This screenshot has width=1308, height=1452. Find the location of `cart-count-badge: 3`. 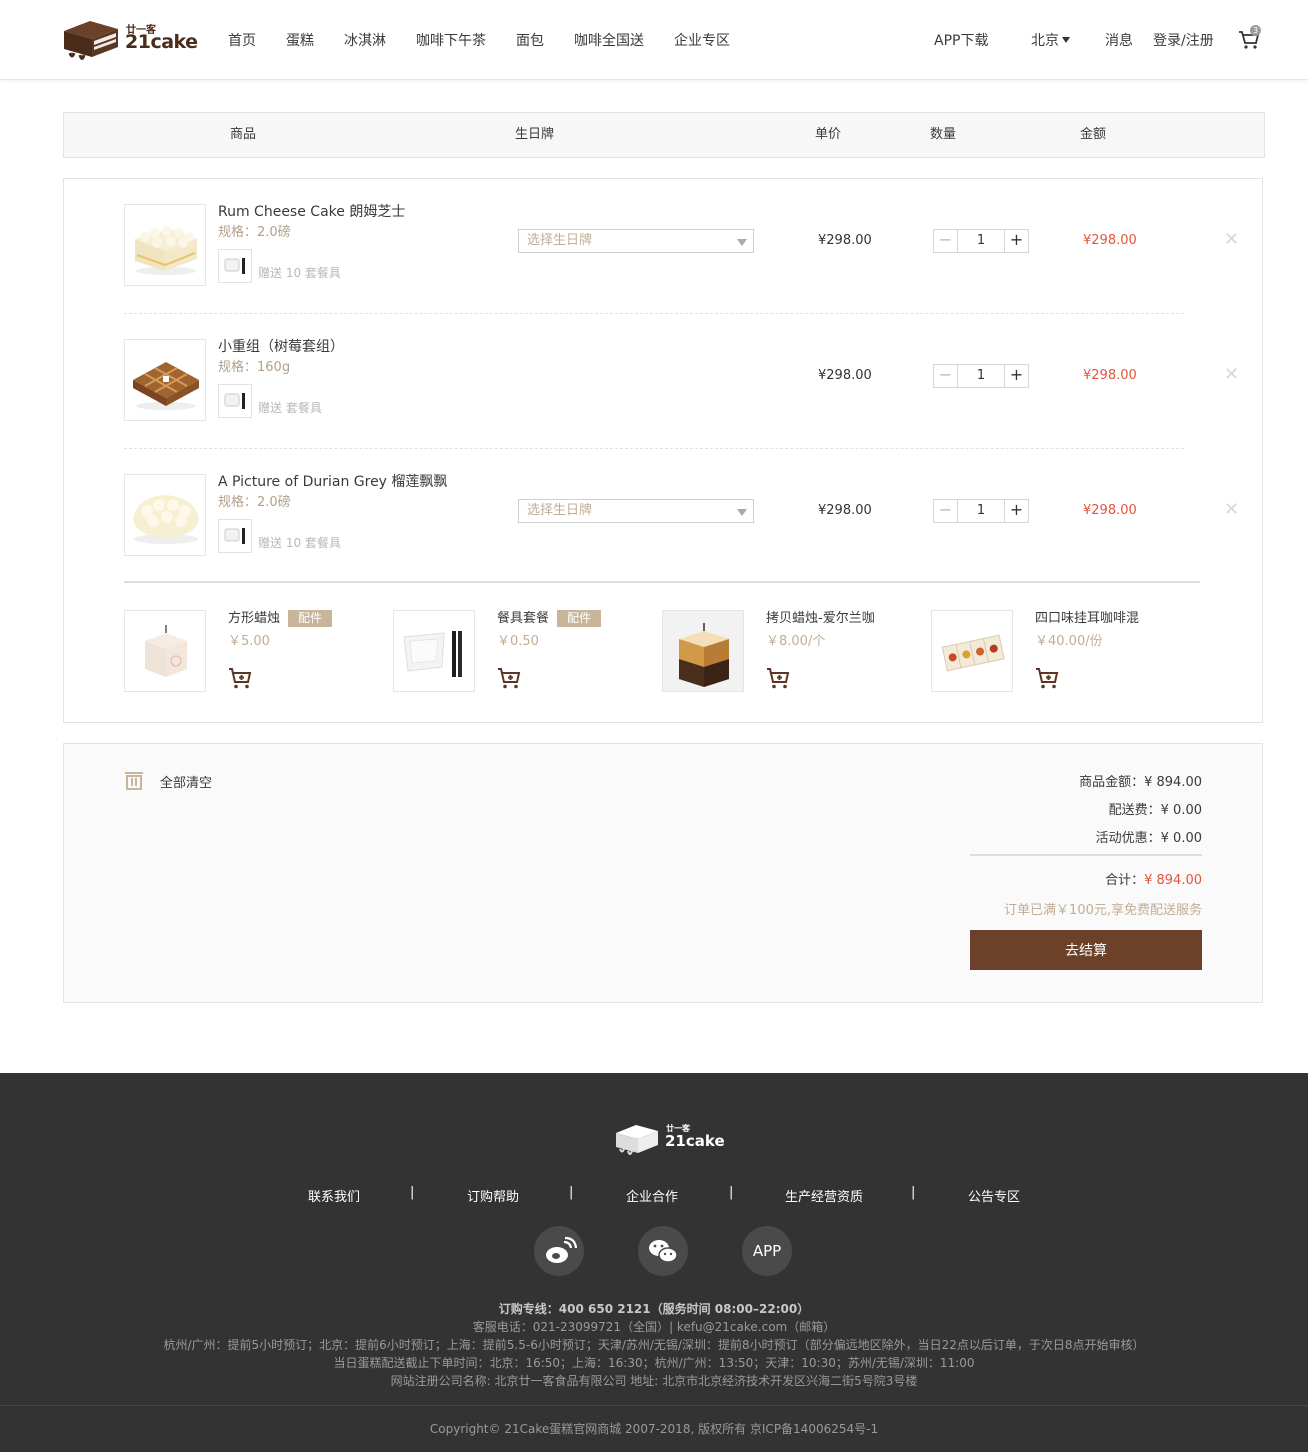

cart-count-badge: 3 is located at coordinates (1255, 30).